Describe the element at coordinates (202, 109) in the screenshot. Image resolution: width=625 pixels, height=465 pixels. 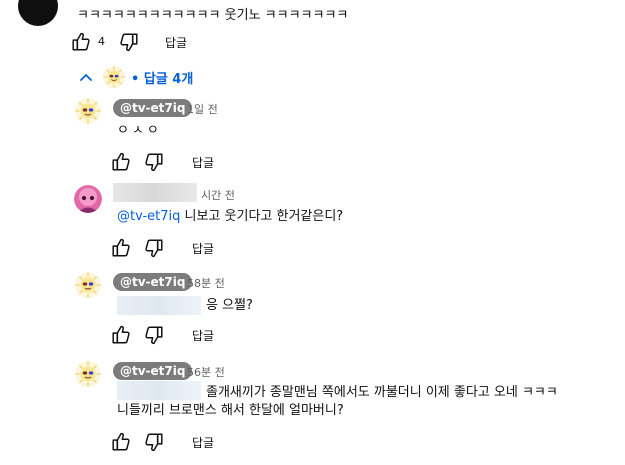
I see `reply-timestamp: 1일 전` at that location.